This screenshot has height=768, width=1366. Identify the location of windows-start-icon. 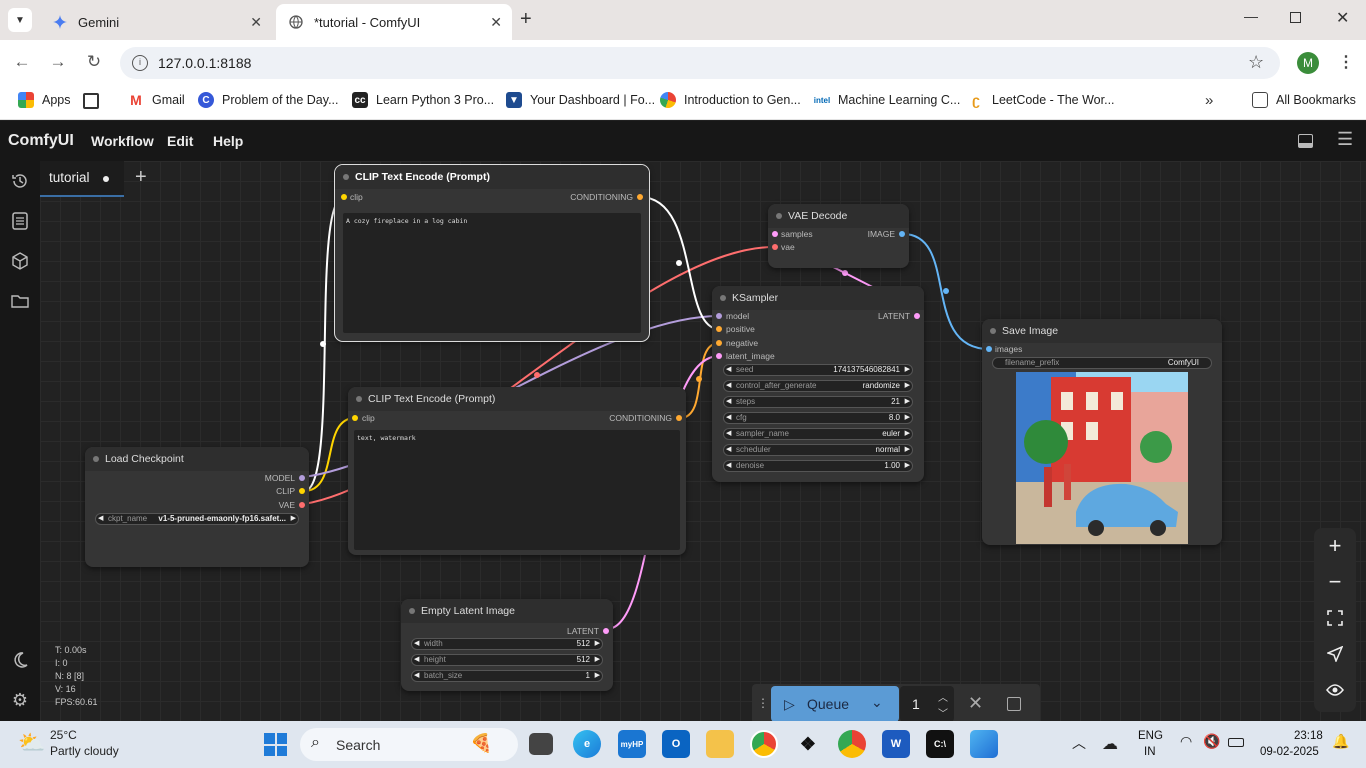
(275, 744).